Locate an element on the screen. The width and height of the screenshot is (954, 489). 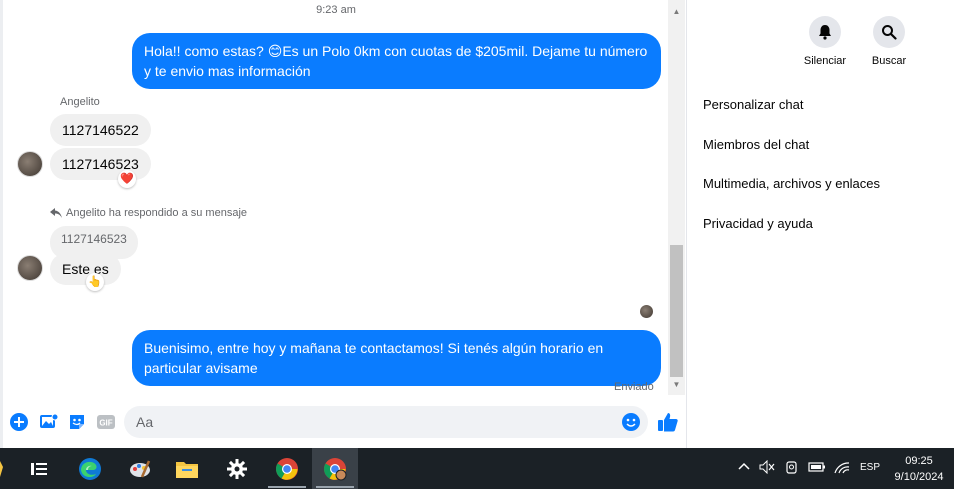
svg-text: GIF is located at coordinates (105, 423).